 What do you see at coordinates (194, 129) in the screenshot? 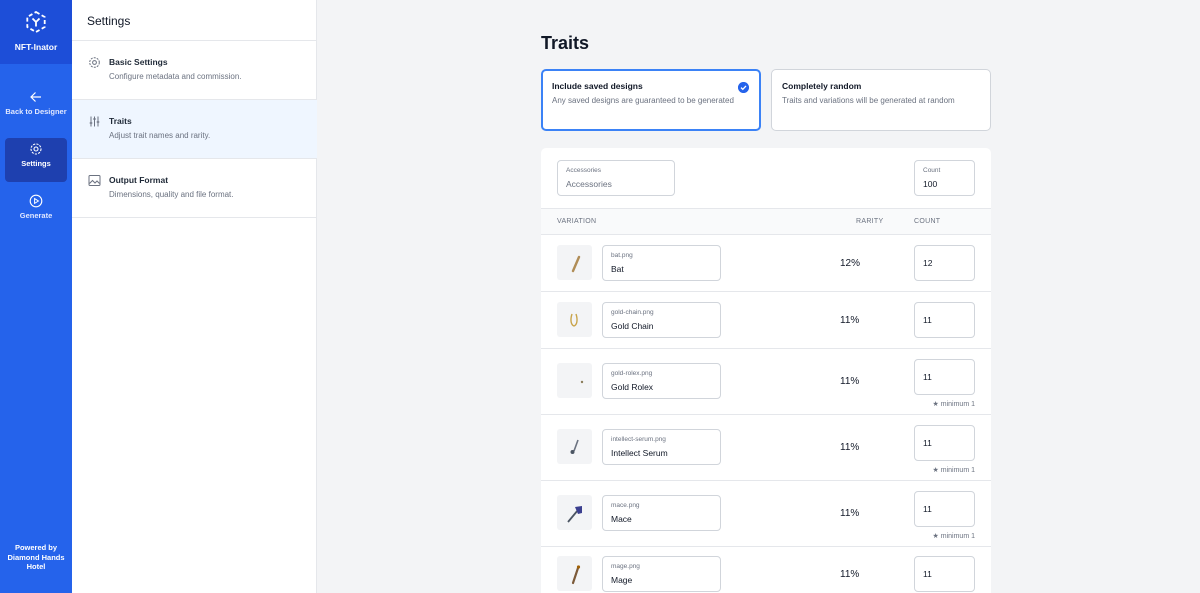
I see `settings-item-traits: Traits Adjust trait names and rarity.` at bounding box center [194, 129].